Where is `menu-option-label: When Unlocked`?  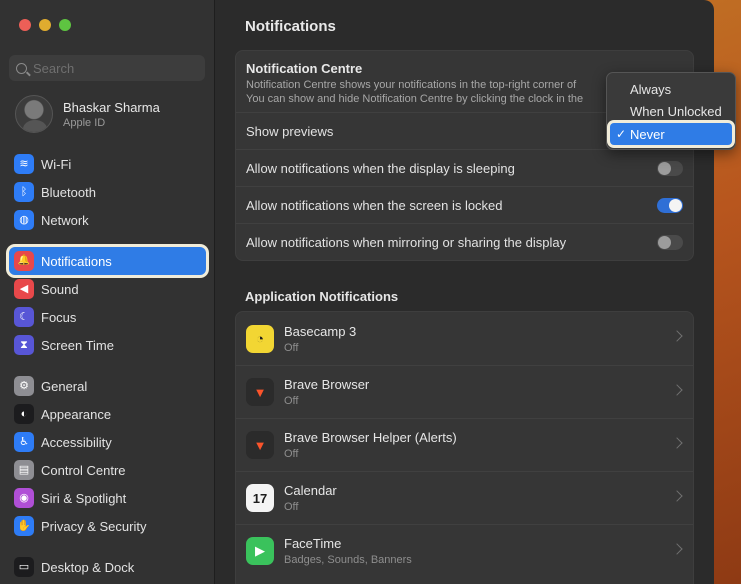
menu-option-label: When Unlocked is located at coordinates (676, 111).